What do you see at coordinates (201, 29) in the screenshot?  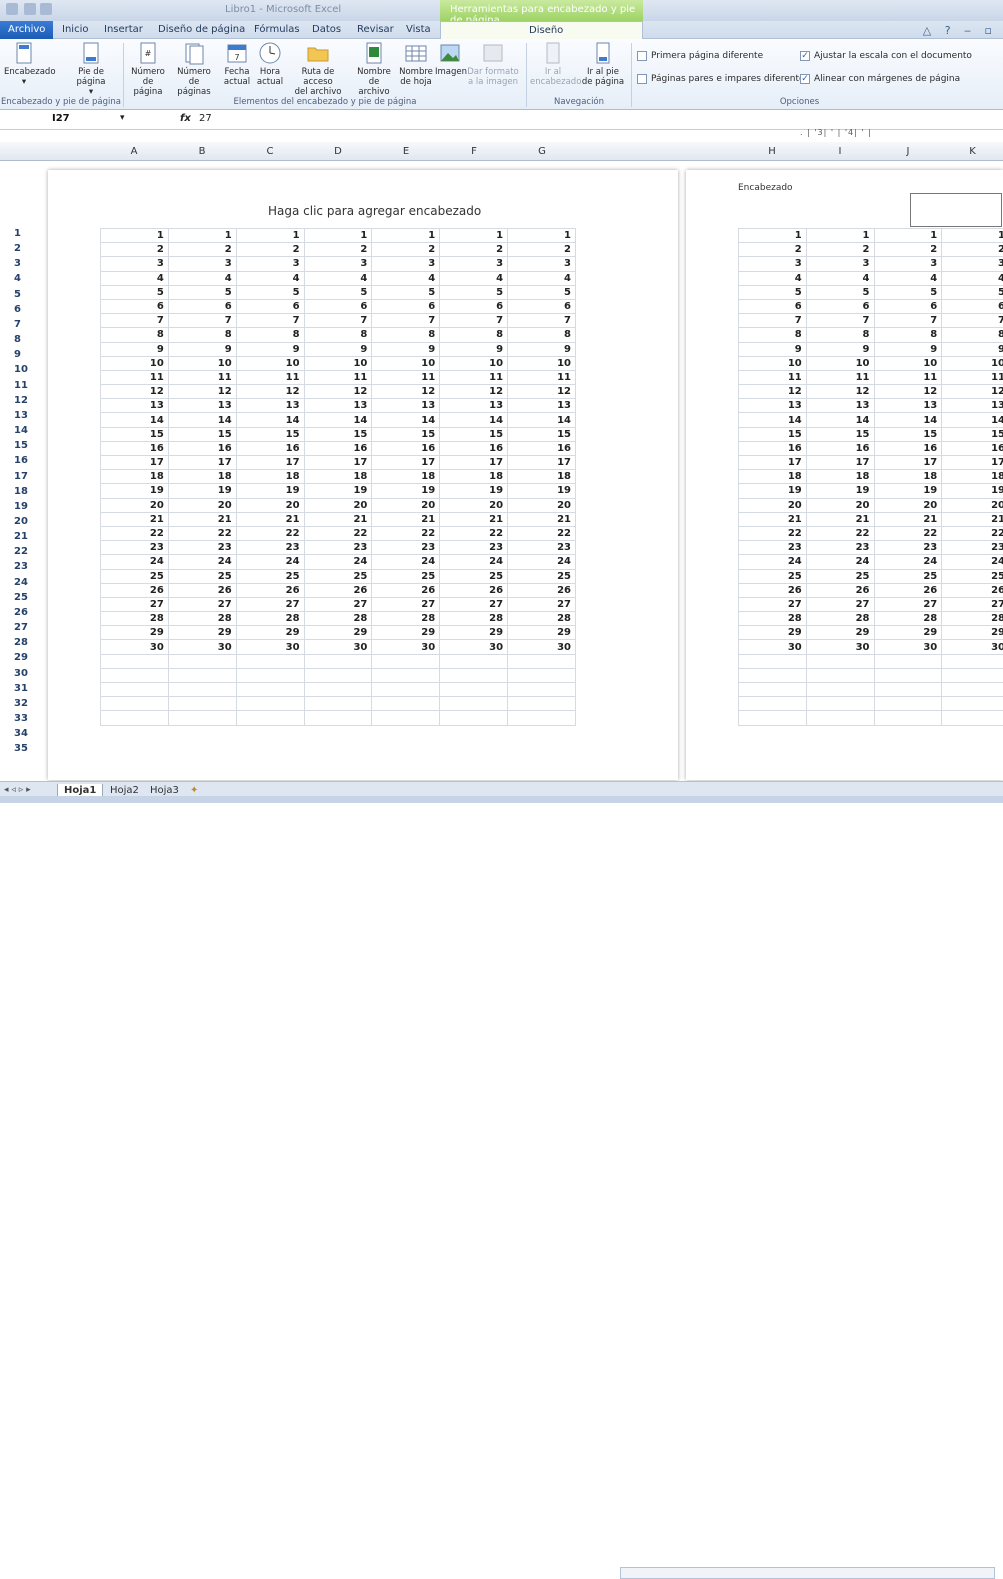 I see `tab-diseno-pagina: Diseño de página` at bounding box center [201, 29].